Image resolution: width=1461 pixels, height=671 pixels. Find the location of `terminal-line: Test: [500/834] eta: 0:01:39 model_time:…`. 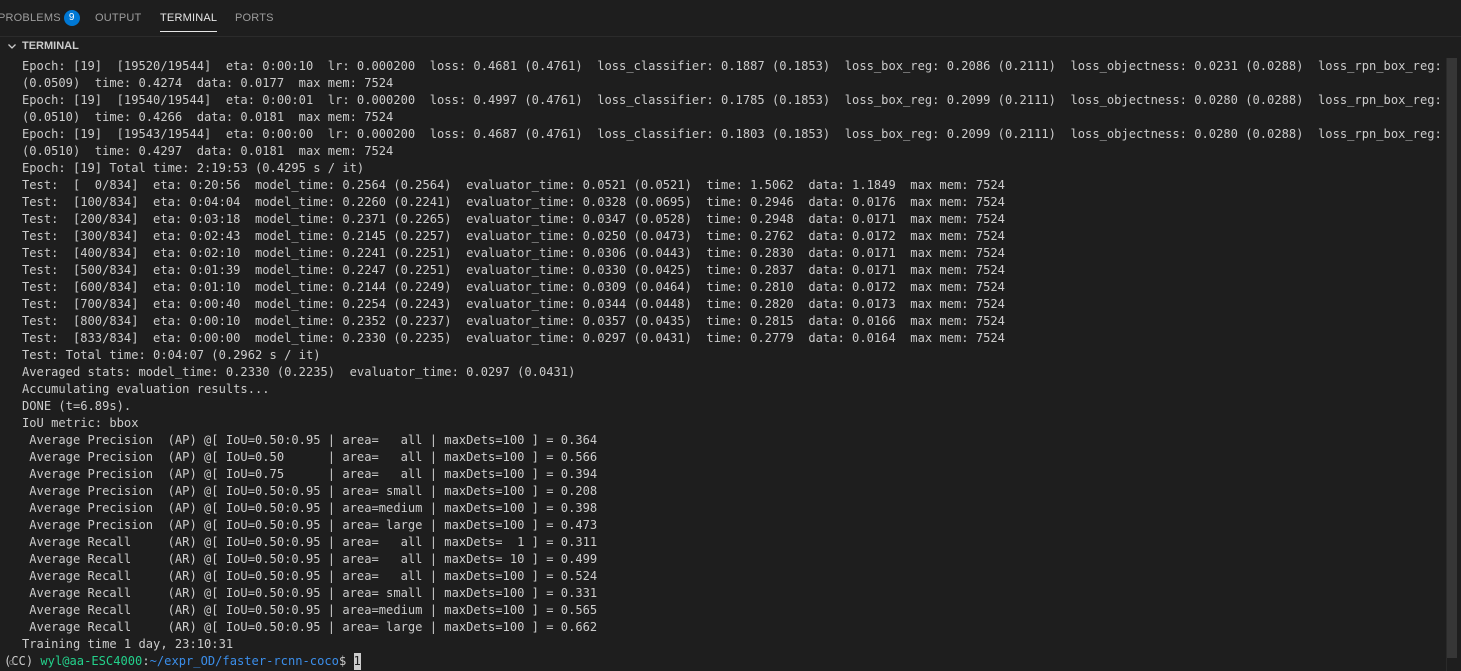

terminal-line: Test: [500/834] eta: 0:01:39 model_time:… is located at coordinates (513, 270).